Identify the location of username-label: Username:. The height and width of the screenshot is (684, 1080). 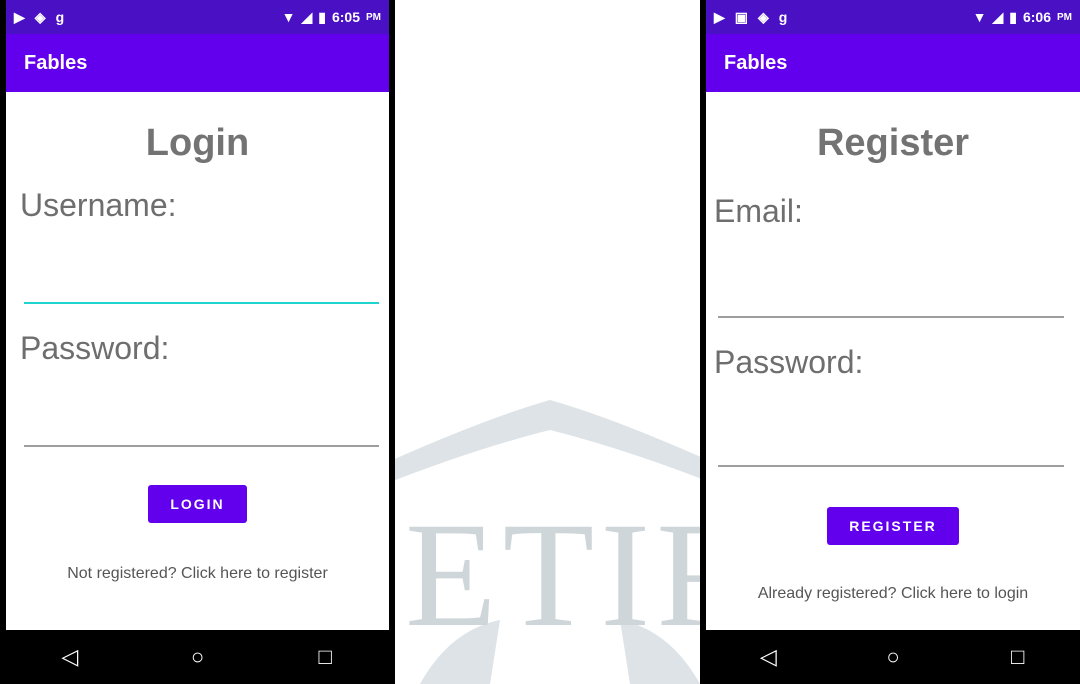
(98, 205).